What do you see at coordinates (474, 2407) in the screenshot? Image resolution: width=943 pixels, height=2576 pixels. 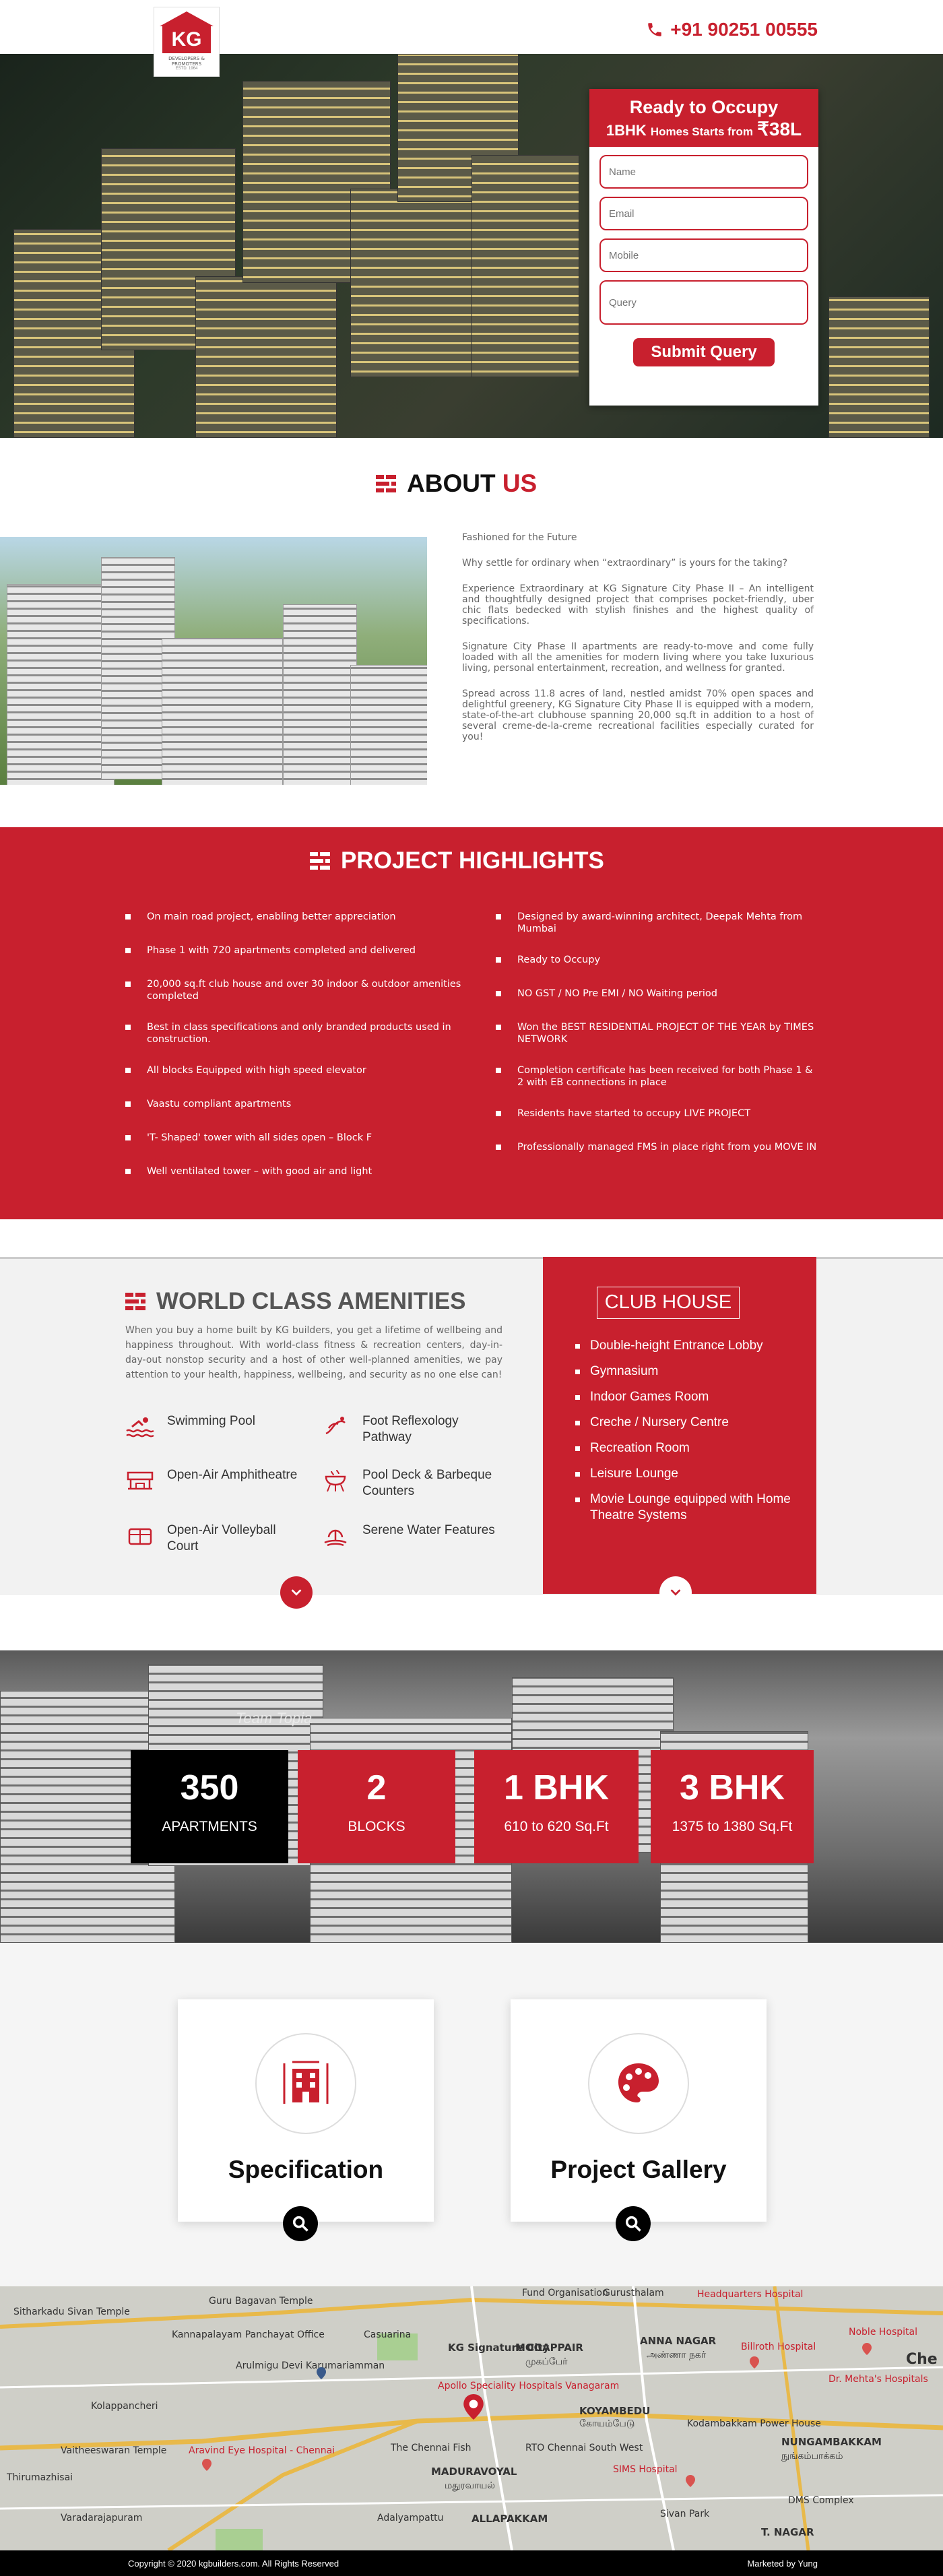 I see `location-pin-icon` at bounding box center [474, 2407].